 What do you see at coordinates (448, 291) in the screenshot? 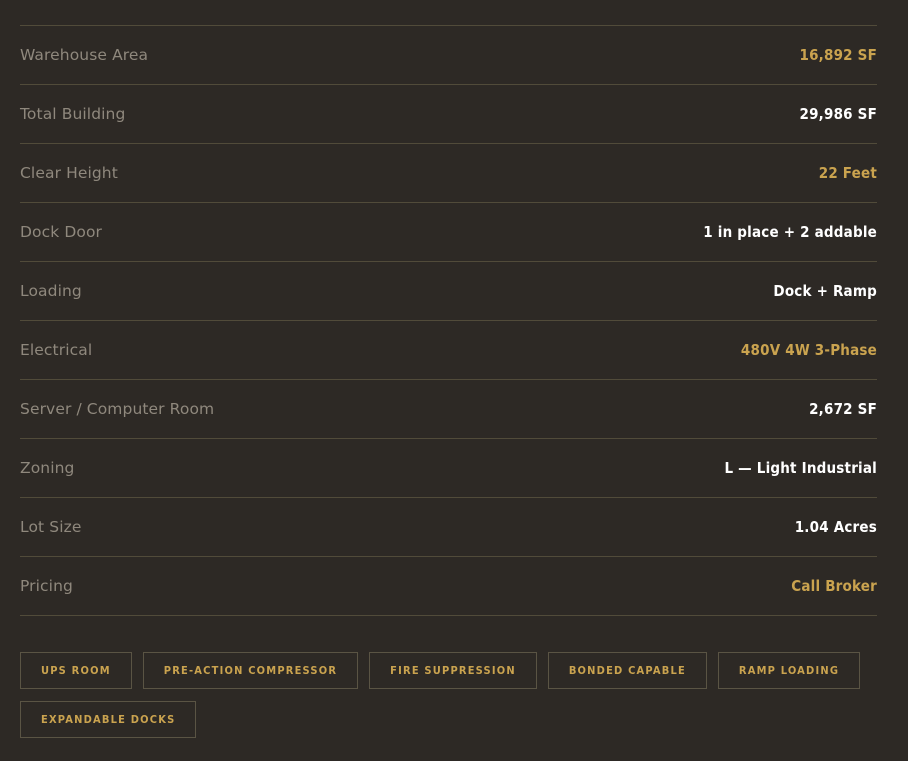
I see `spec-row-loading: Loading Dock + Ramp` at bounding box center [448, 291].